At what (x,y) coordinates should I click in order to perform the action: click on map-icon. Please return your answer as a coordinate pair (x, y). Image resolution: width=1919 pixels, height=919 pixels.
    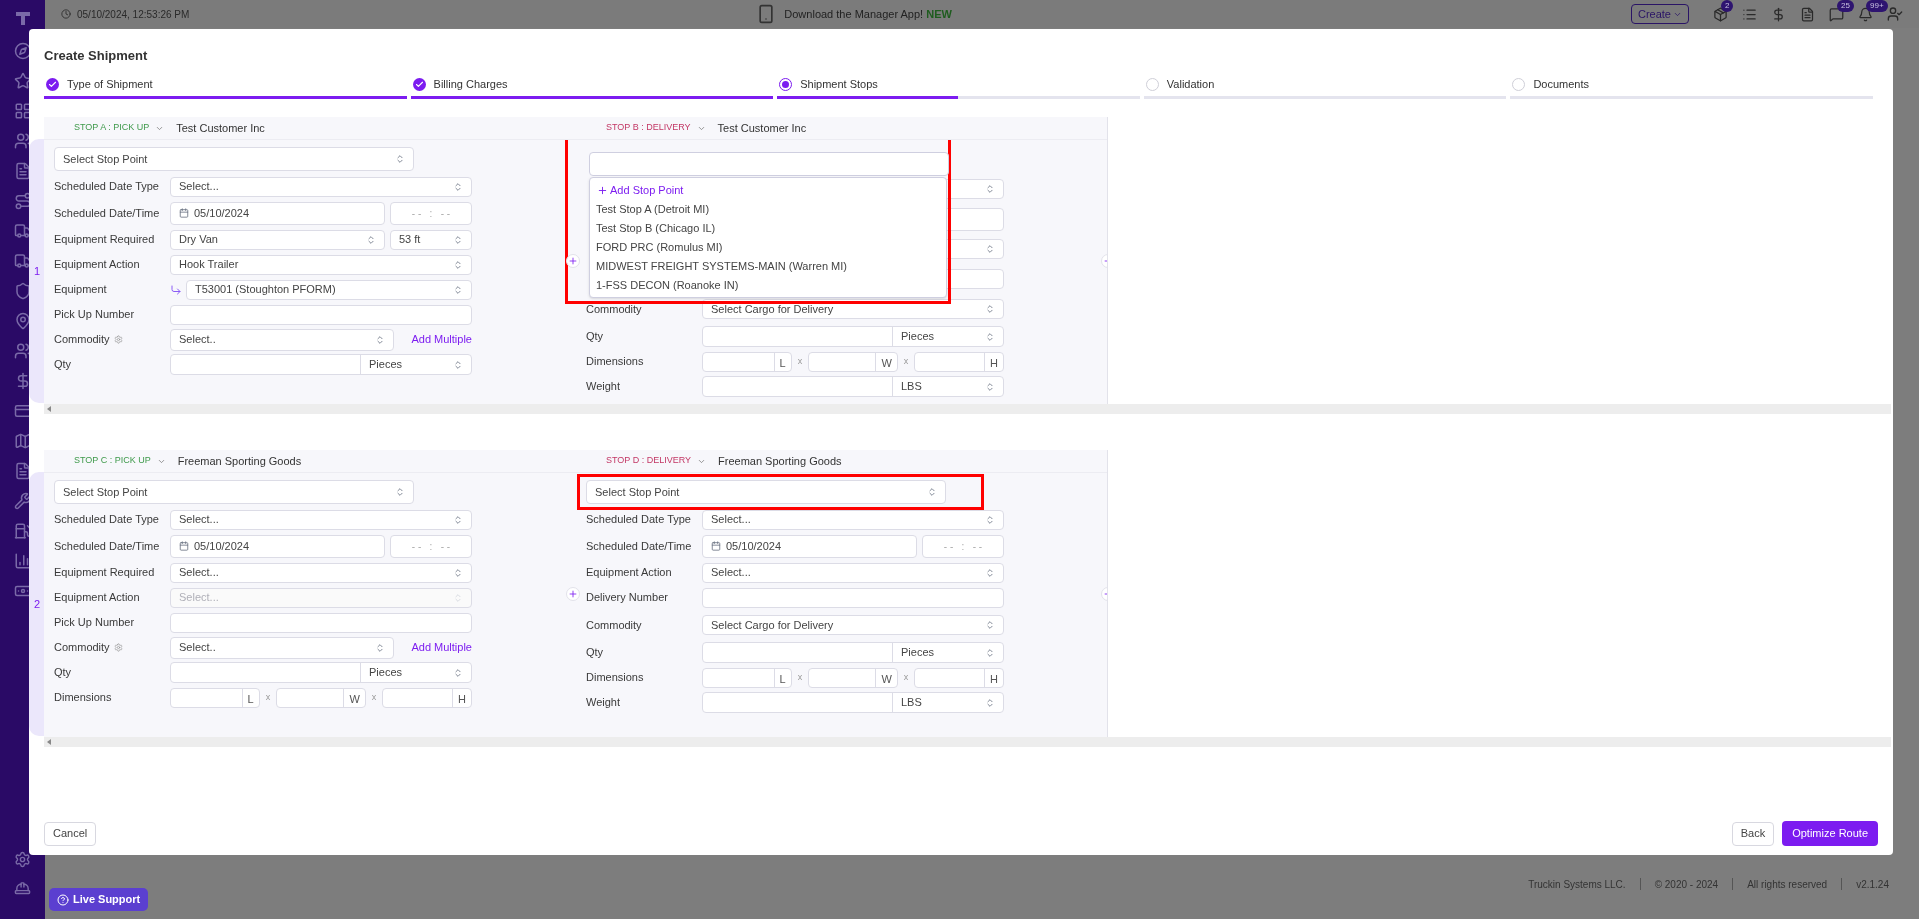
    Looking at the image, I should click on (22, 441).